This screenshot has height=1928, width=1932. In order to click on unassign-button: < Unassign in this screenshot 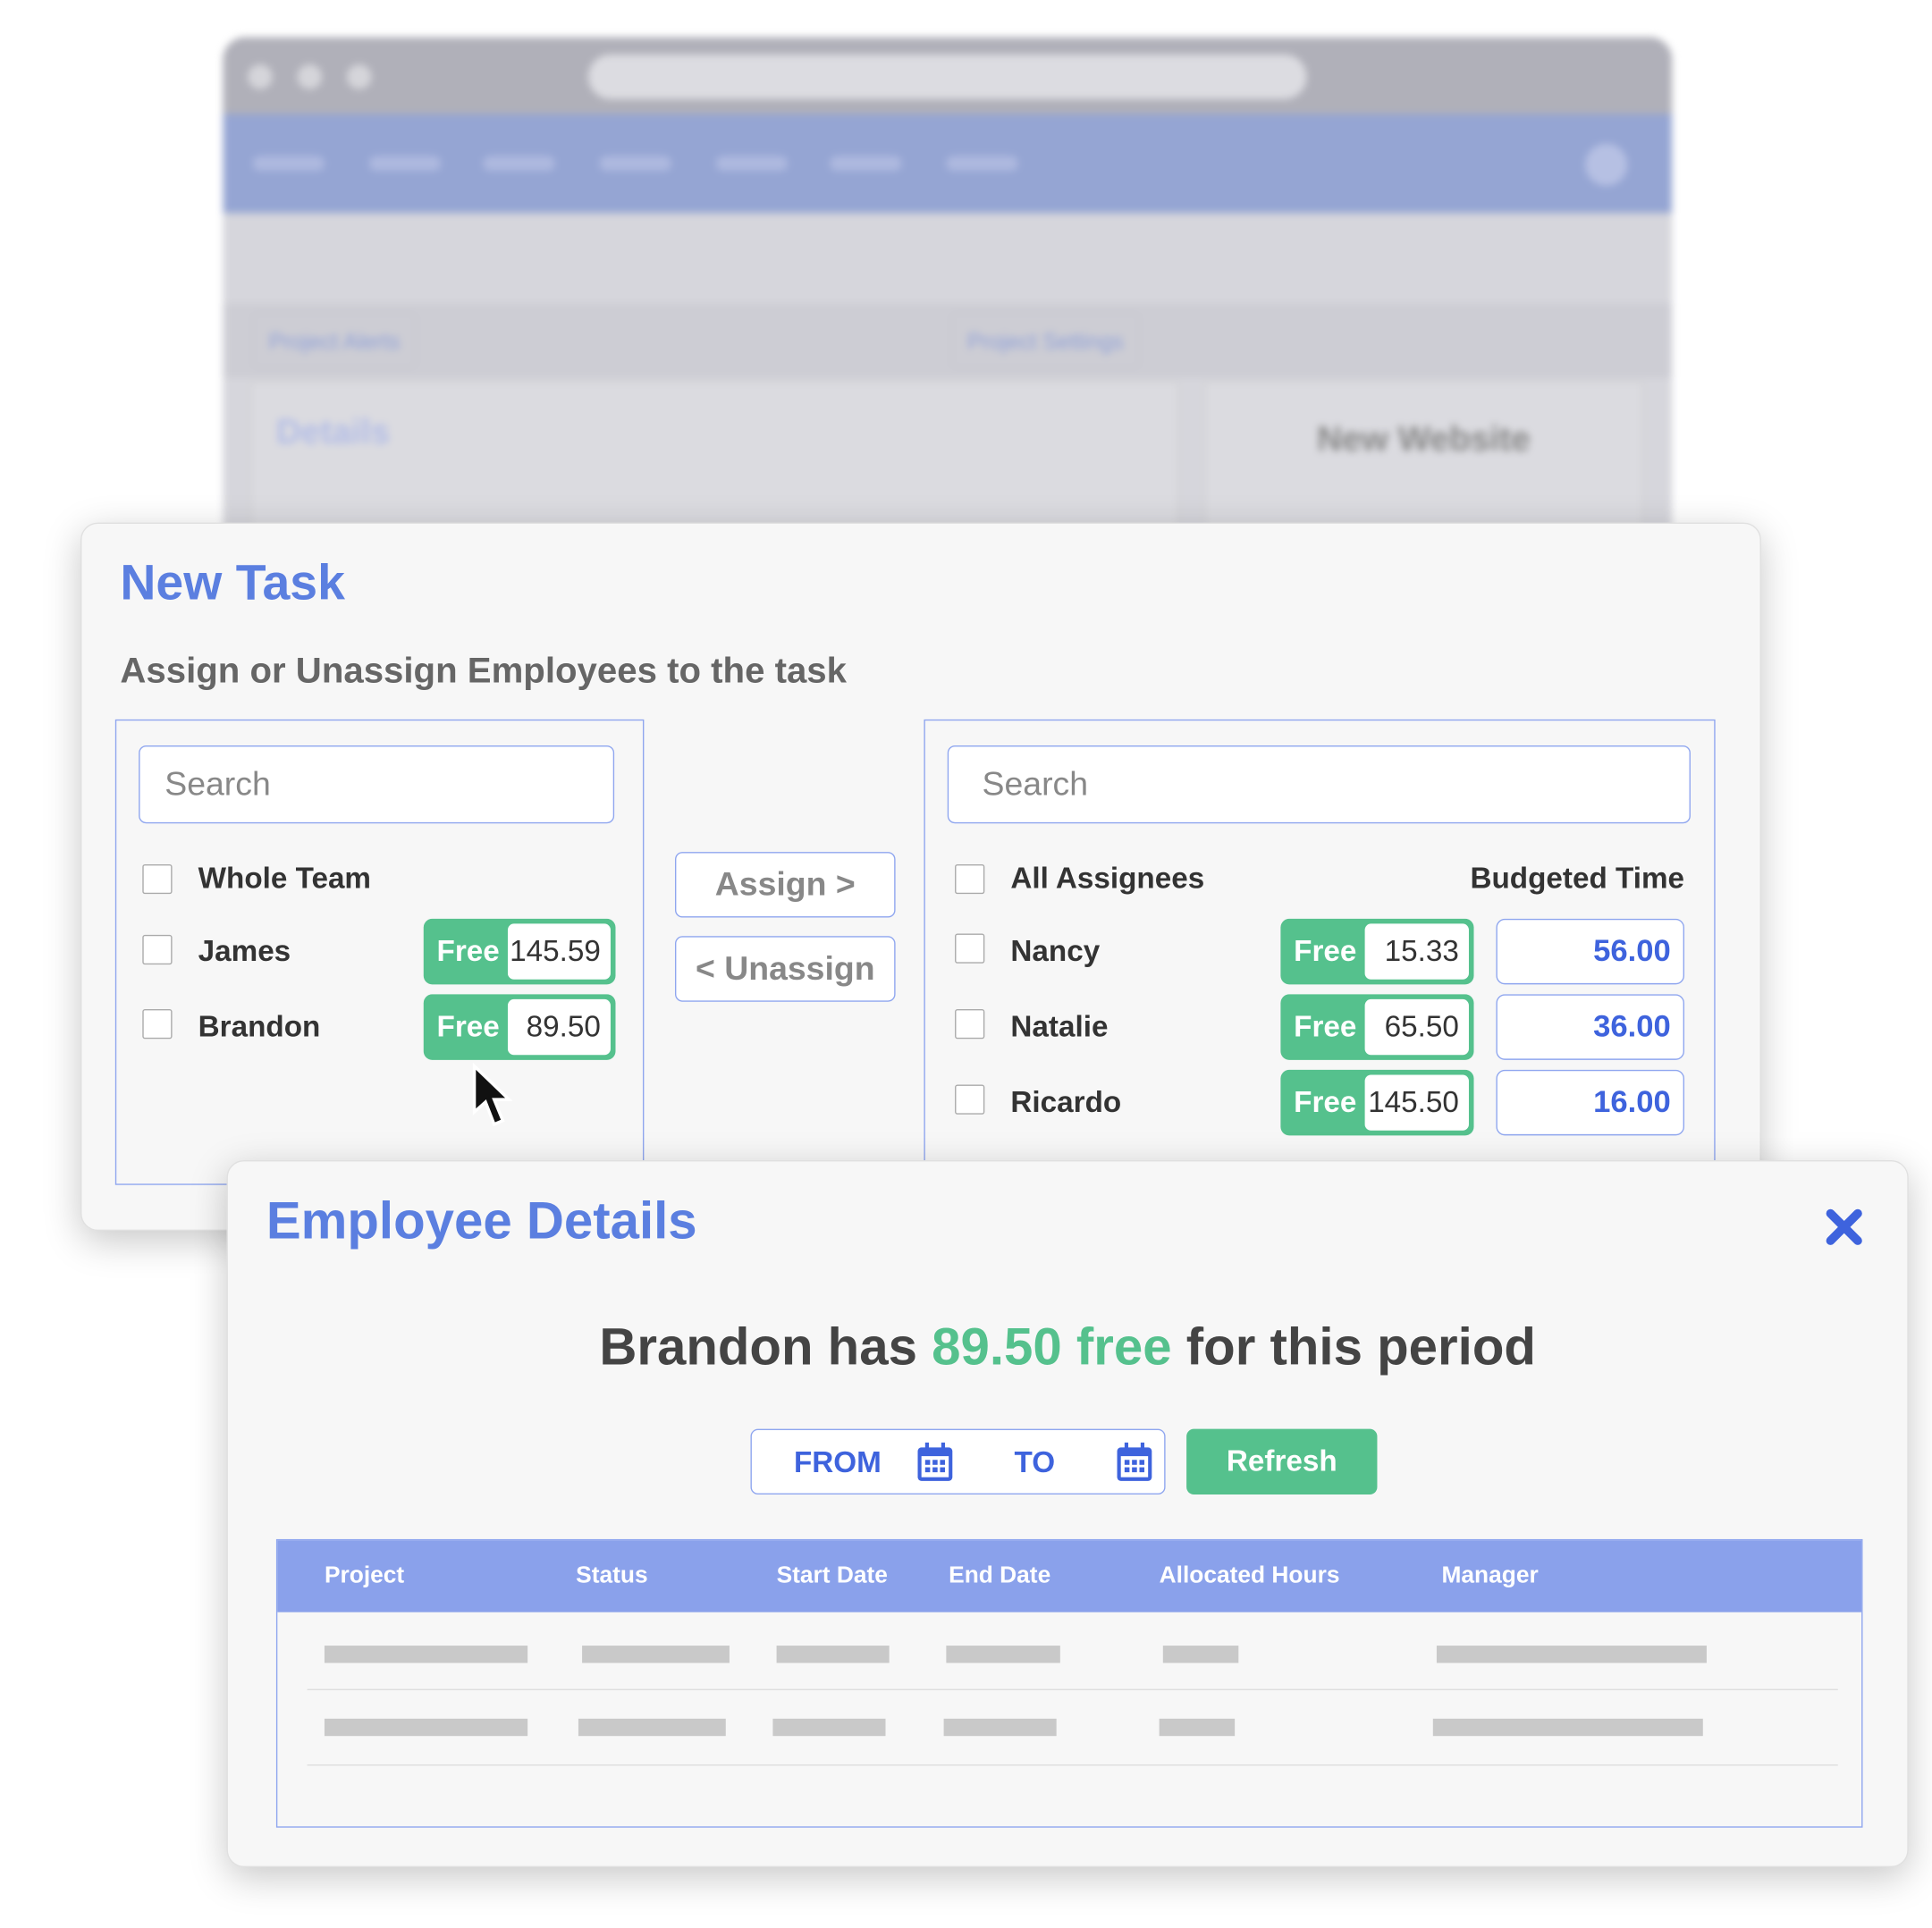, I will do `click(785, 969)`.